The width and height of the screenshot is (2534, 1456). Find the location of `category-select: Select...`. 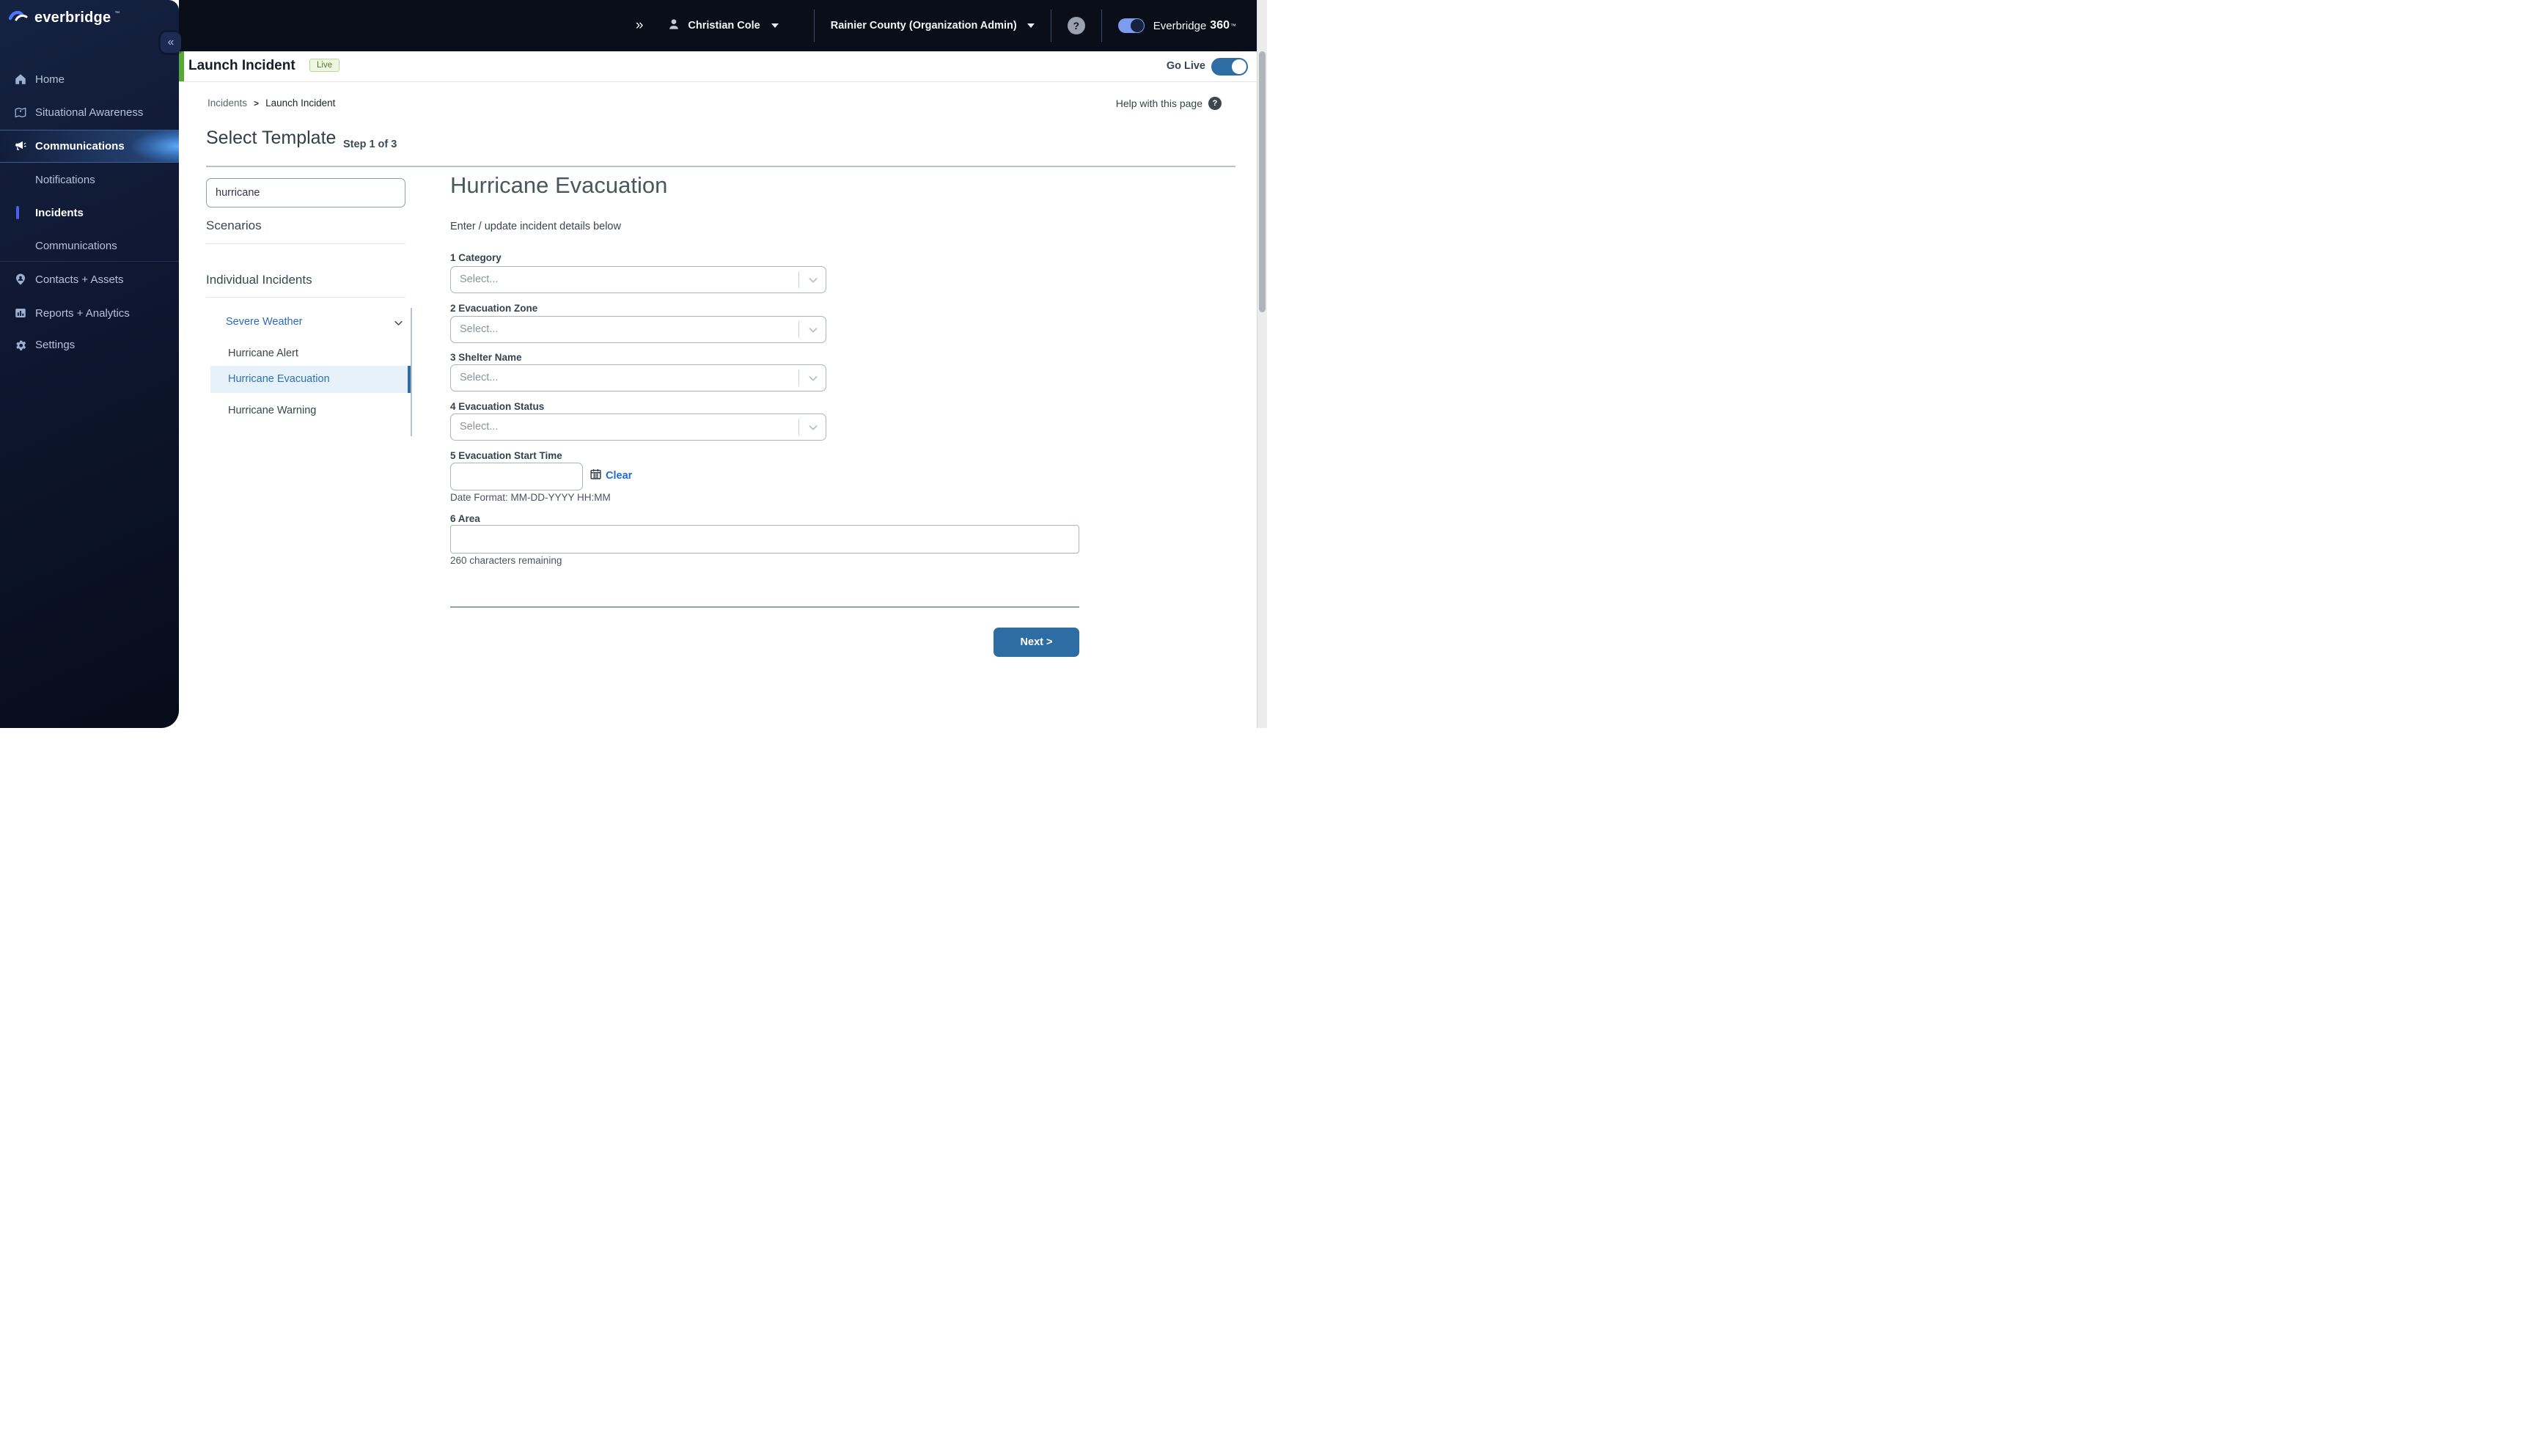

category-select: Select... is located at coordinates (638, 279).